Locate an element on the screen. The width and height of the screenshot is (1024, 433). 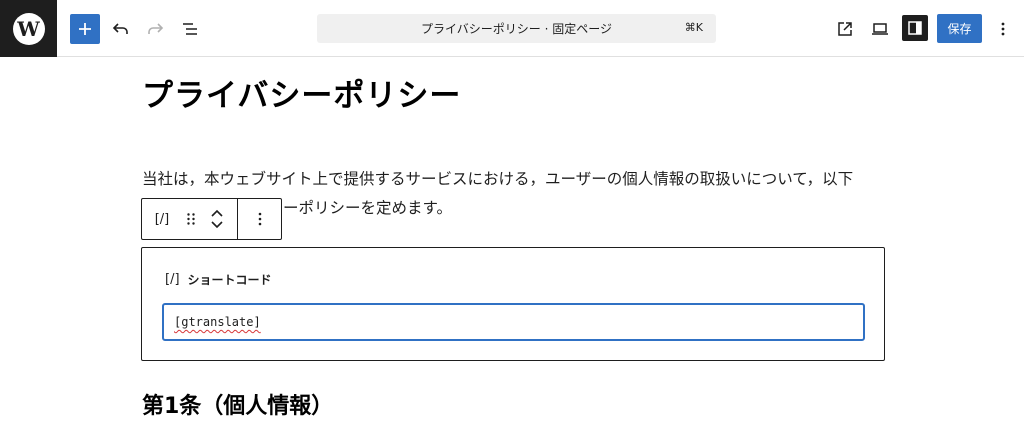
drag-handle is located at coordinates (191, 219).